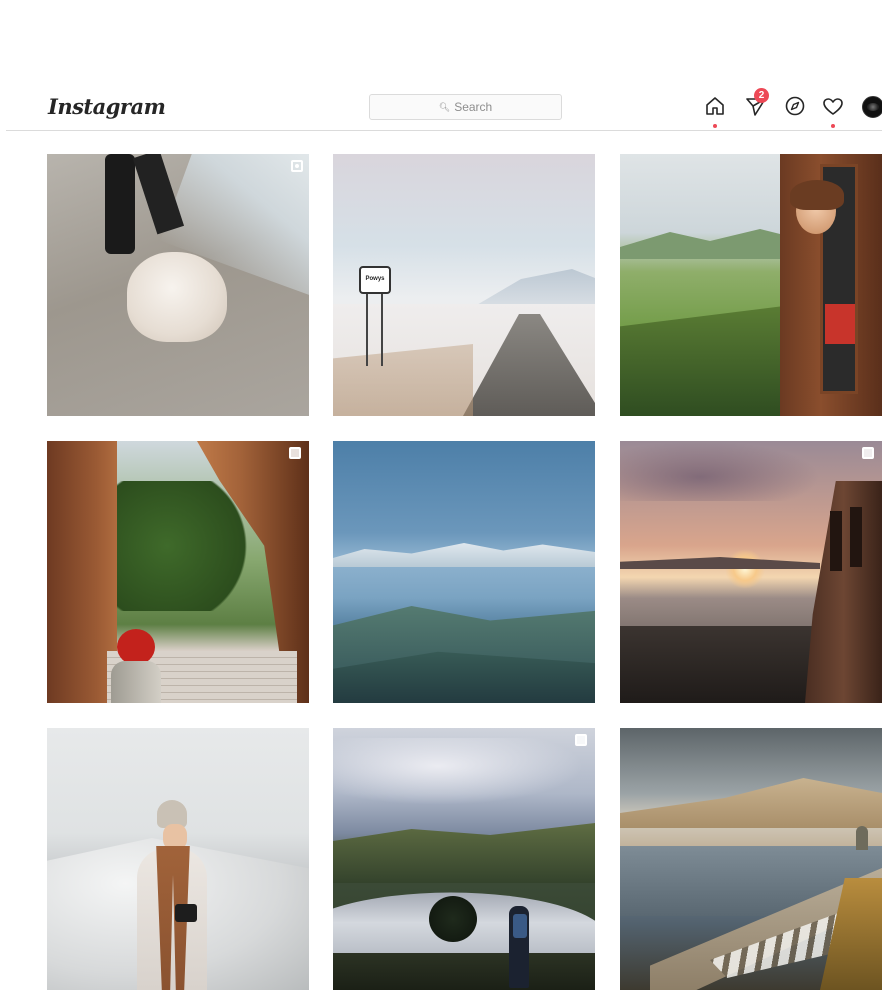  What do you see at coordinates (297, 166) in the screenshot?
I see `video-icon` at bounding box center [297, 166].